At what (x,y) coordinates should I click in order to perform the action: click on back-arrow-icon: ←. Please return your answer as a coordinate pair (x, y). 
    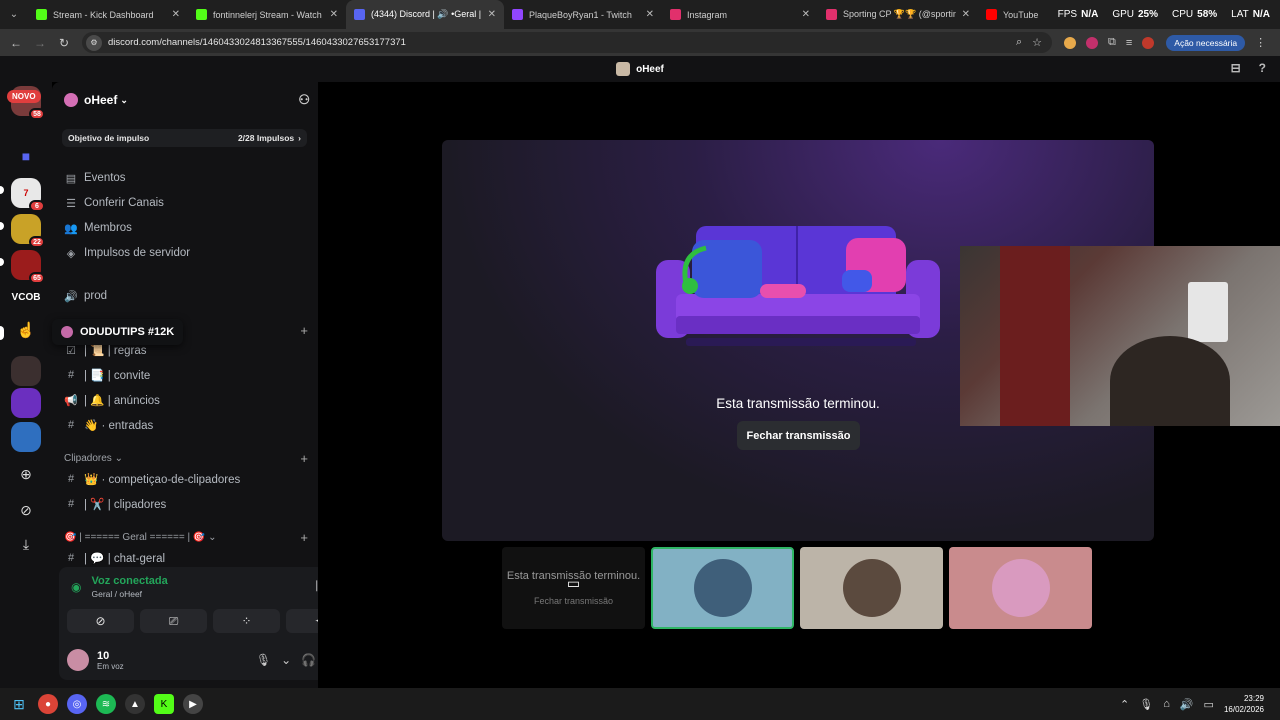
    Looking at the image, I should click on (16, 43).